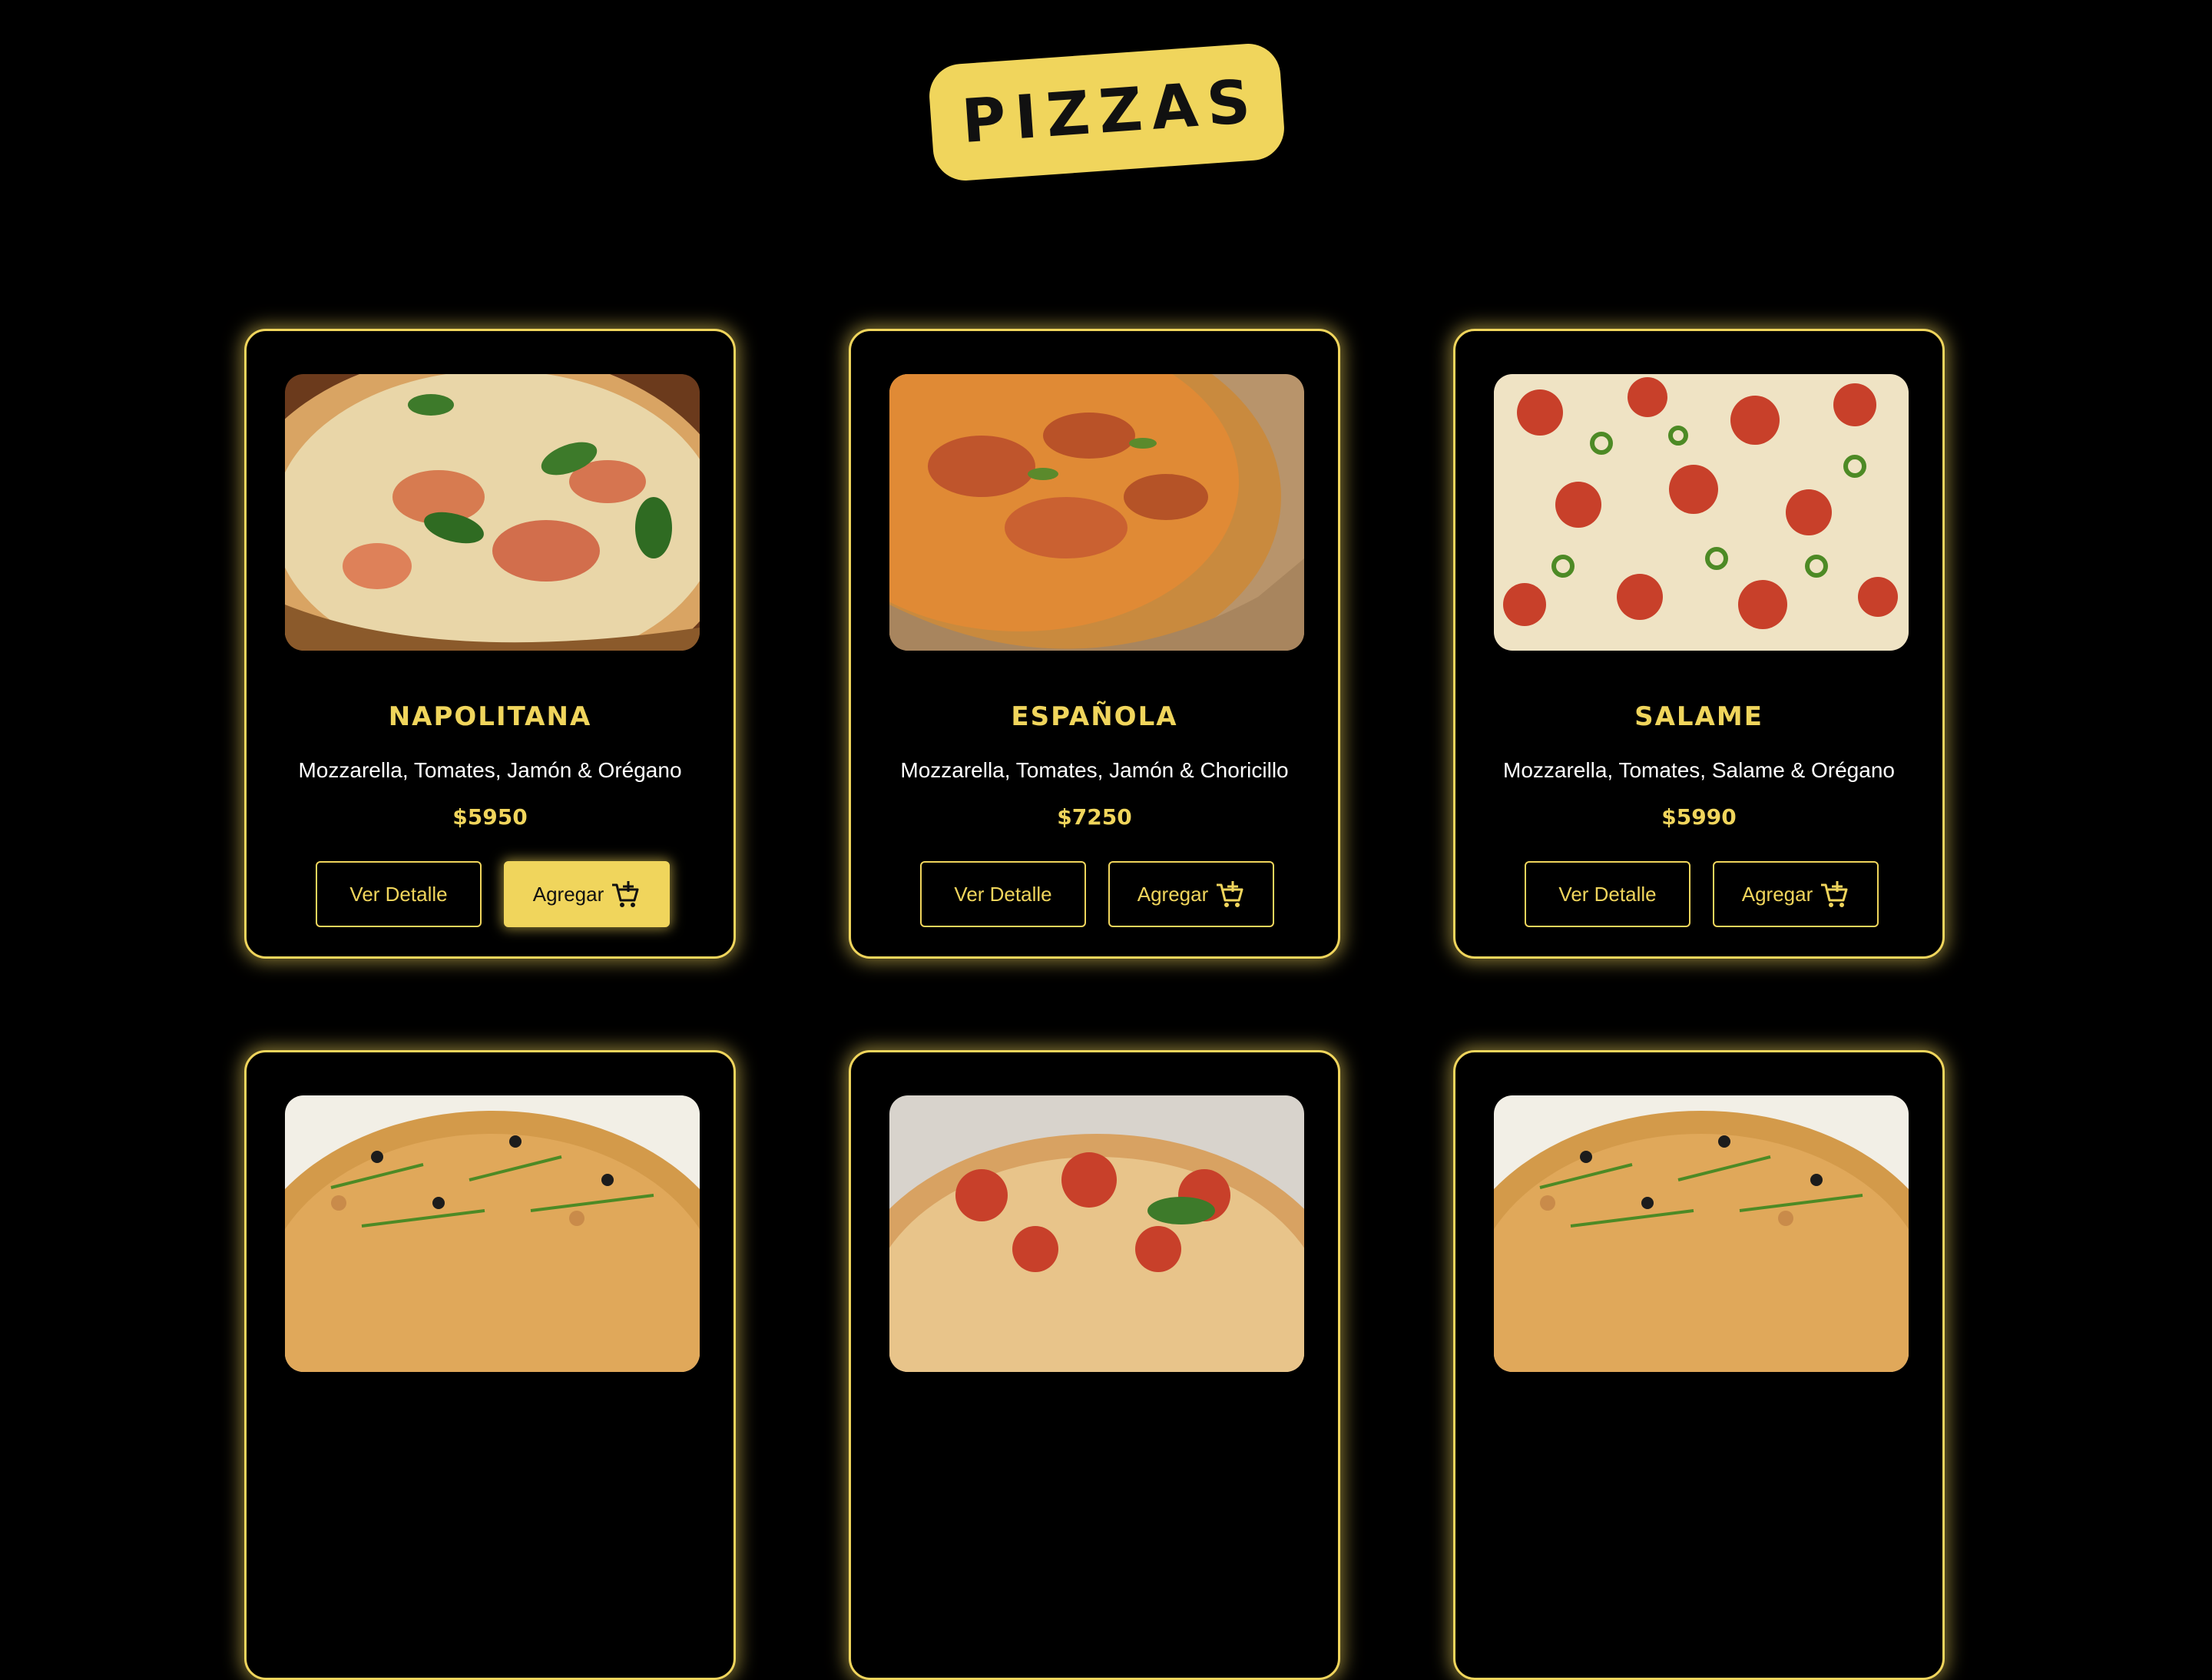 This screenshot has width=2212, height=1680. What do you see at coordinates (1699, 770) in the screenshot?
I see `product-description: Mozzarella, Tomates, Salame & Orégano` at bounding box center [1699, 770].